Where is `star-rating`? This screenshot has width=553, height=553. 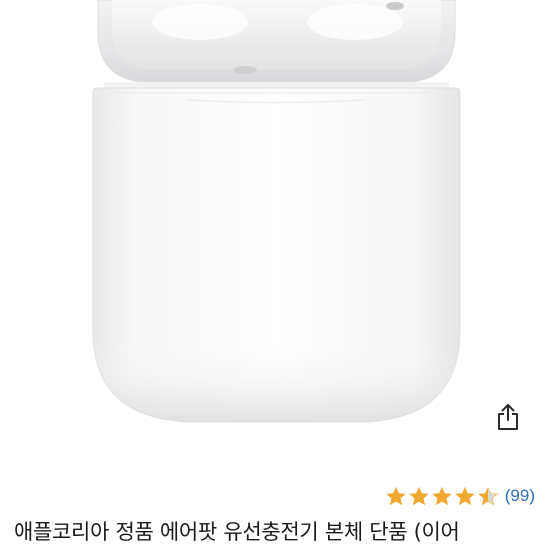 star-rating is located at coordinates (442, 496).